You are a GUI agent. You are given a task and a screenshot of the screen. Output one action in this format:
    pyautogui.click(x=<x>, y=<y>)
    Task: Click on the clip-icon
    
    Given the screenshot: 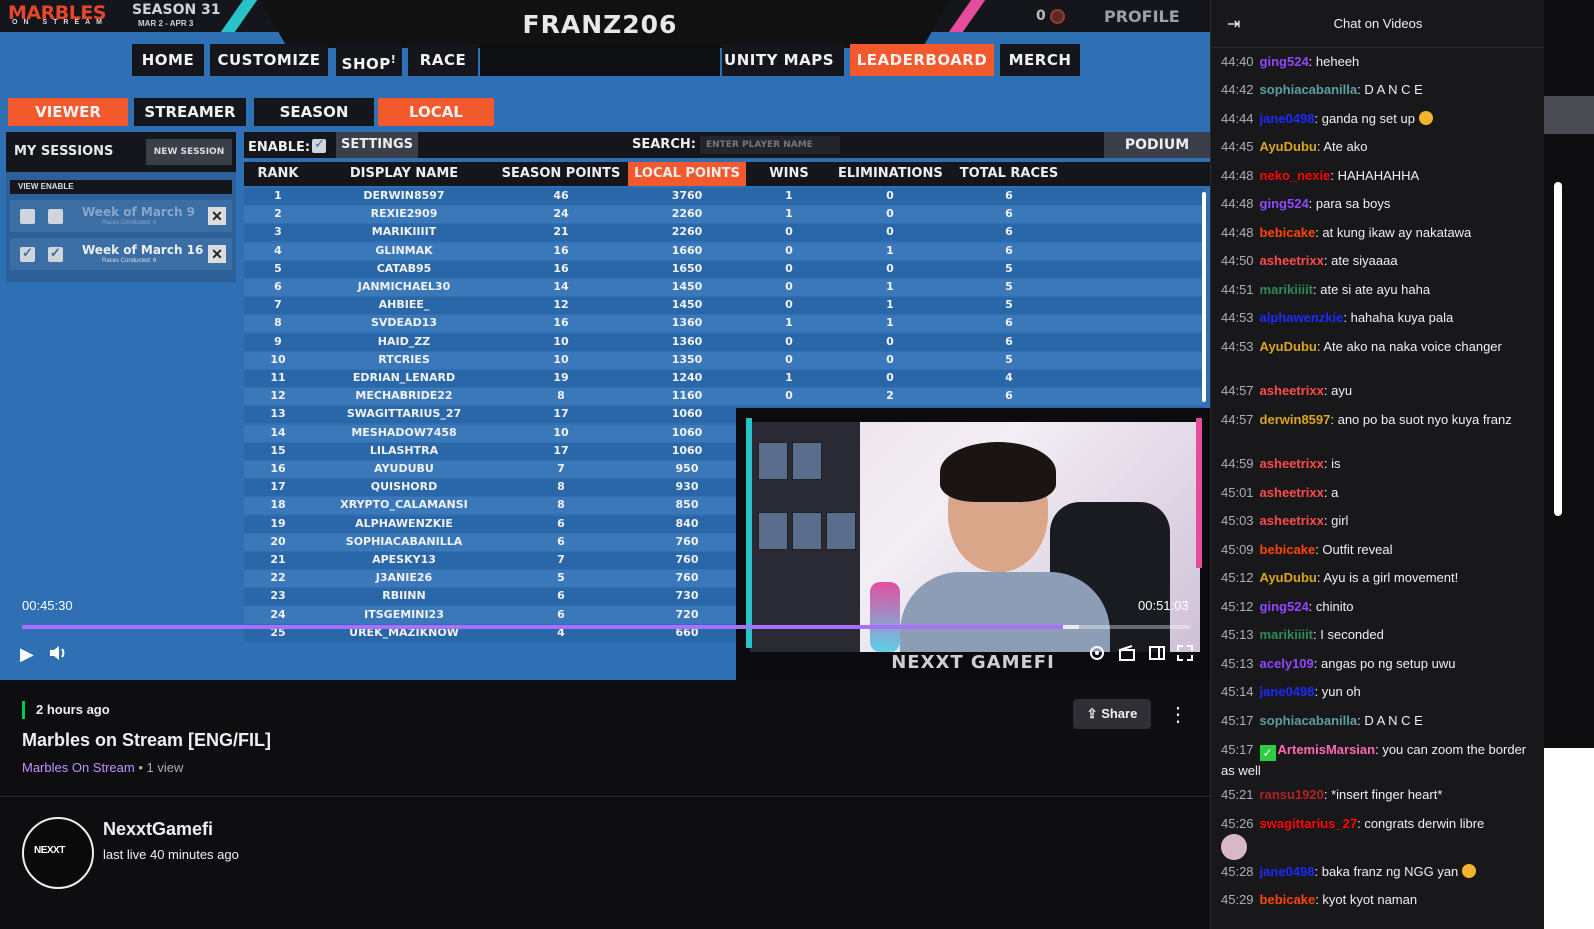 What is the action you would take?
    pyautogui.click(x=1127, y=655)
    